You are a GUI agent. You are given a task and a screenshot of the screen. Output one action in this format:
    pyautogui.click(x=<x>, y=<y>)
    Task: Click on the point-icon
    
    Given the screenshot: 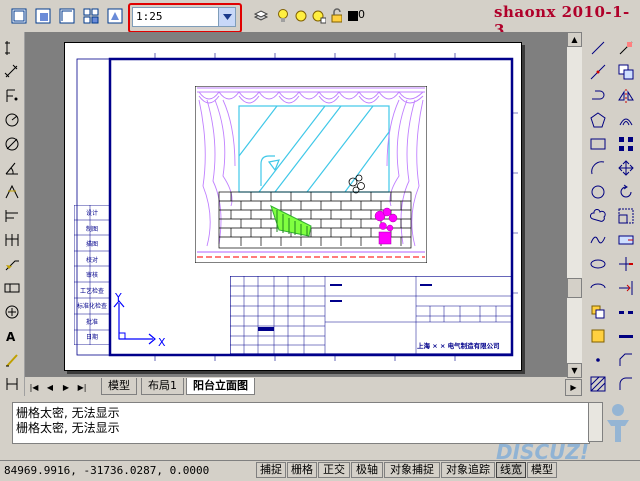 What is the action you would take?
    pyautogui.click(x=598, y=360)
    